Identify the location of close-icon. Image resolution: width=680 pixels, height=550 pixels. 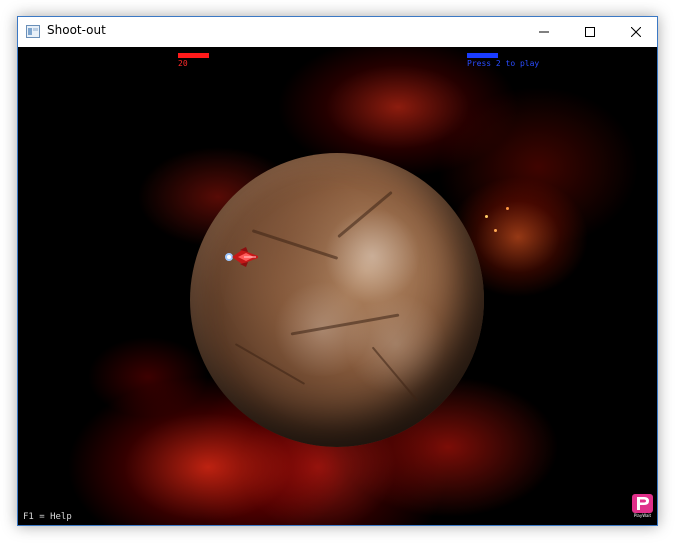
(636, 32).